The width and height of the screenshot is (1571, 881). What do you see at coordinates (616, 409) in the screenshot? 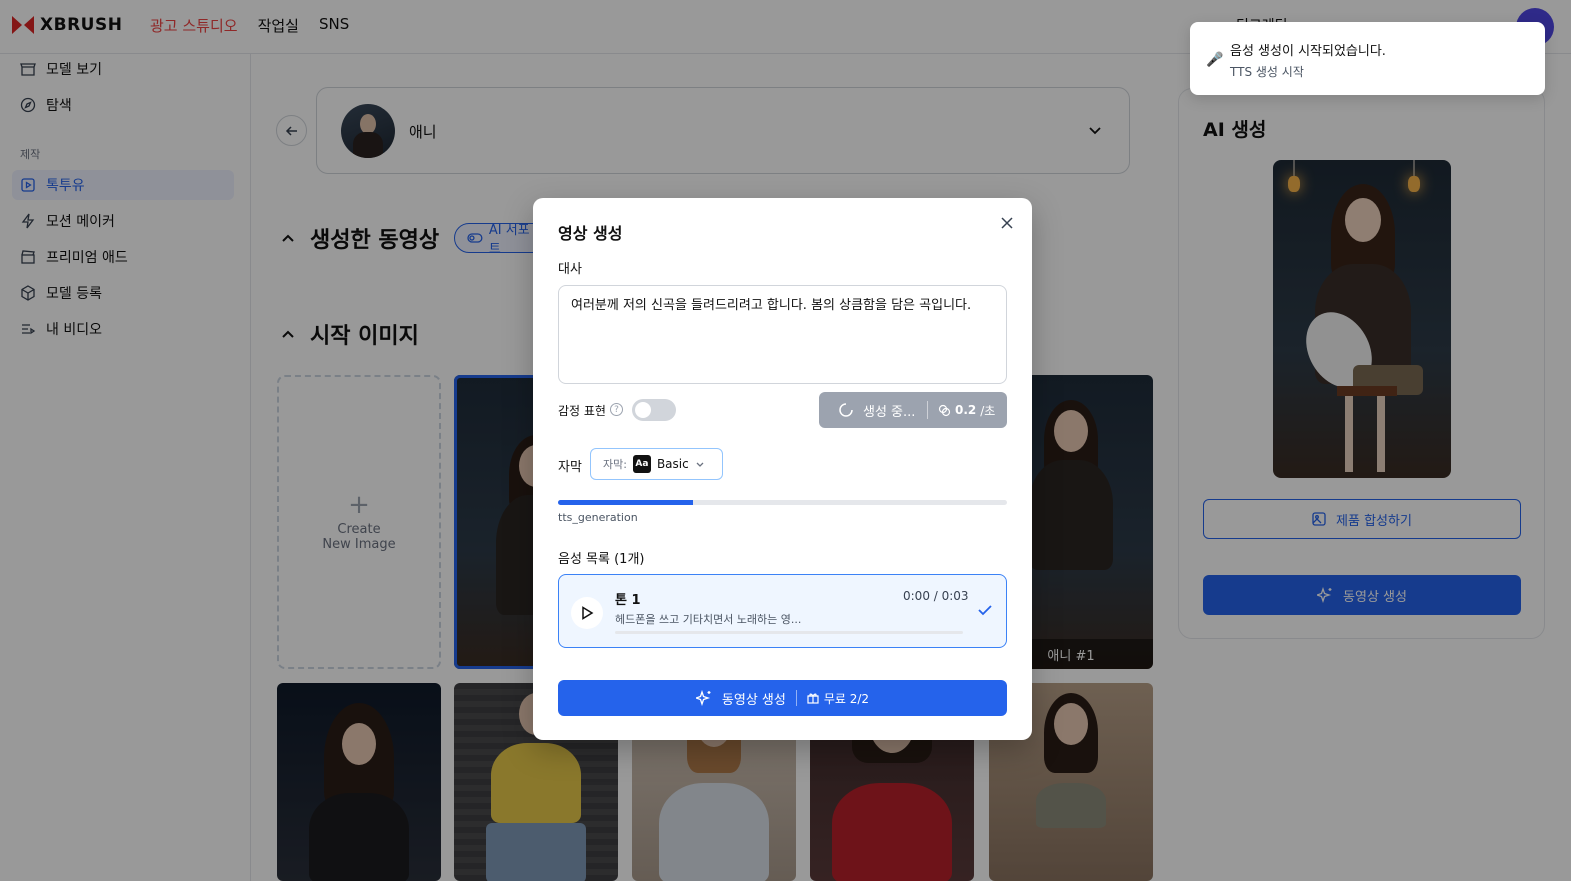
I see `help-icon: ?` at bounding box center [616, 409].